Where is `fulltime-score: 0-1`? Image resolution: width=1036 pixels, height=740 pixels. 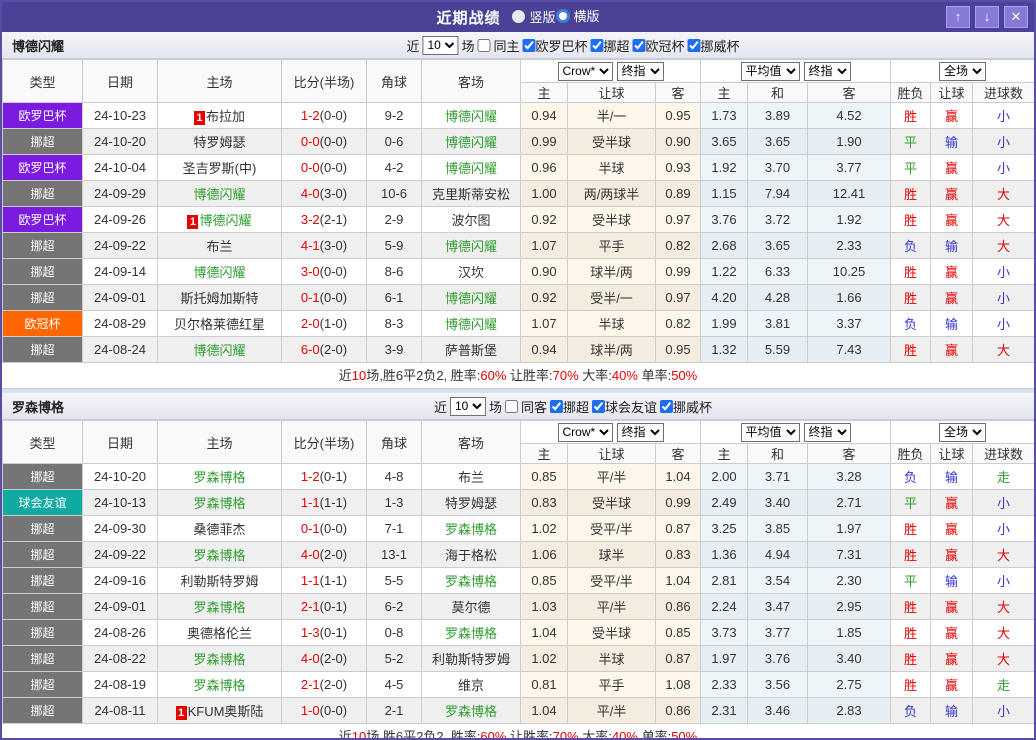 fulltime-score: 0-1 is located at coordinates (310, 528).